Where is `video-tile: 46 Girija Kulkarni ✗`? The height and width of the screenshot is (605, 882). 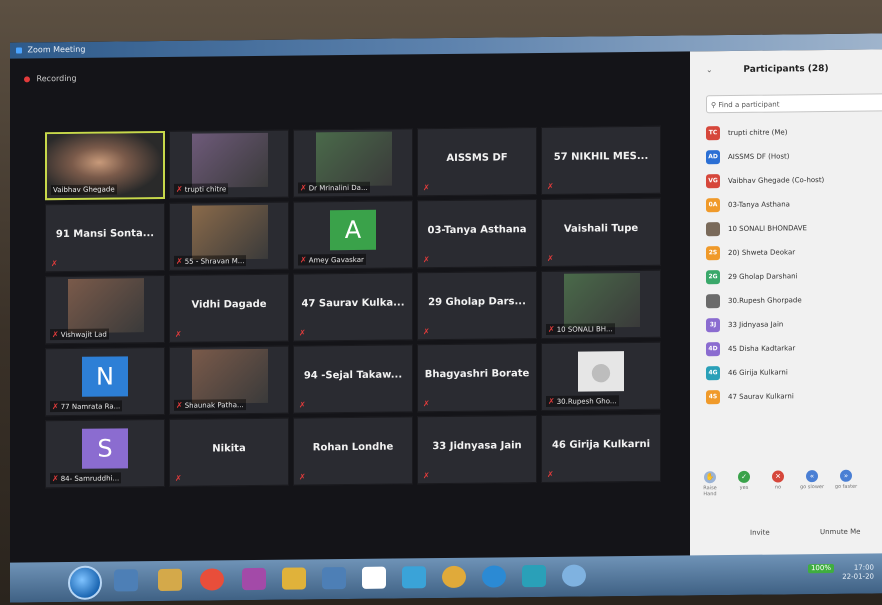 video-tile: 46 Girija Kulkarni ✗ is located at coordinates (601, 448).